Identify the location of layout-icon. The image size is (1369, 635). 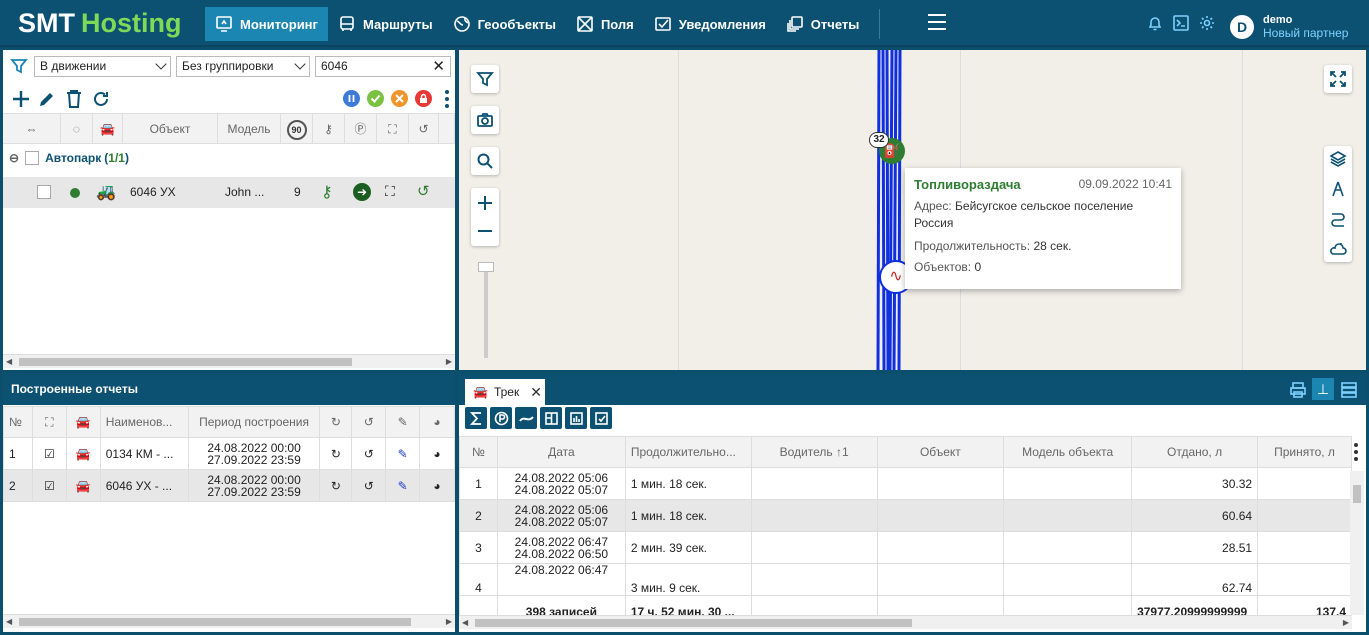
(1349, 390).